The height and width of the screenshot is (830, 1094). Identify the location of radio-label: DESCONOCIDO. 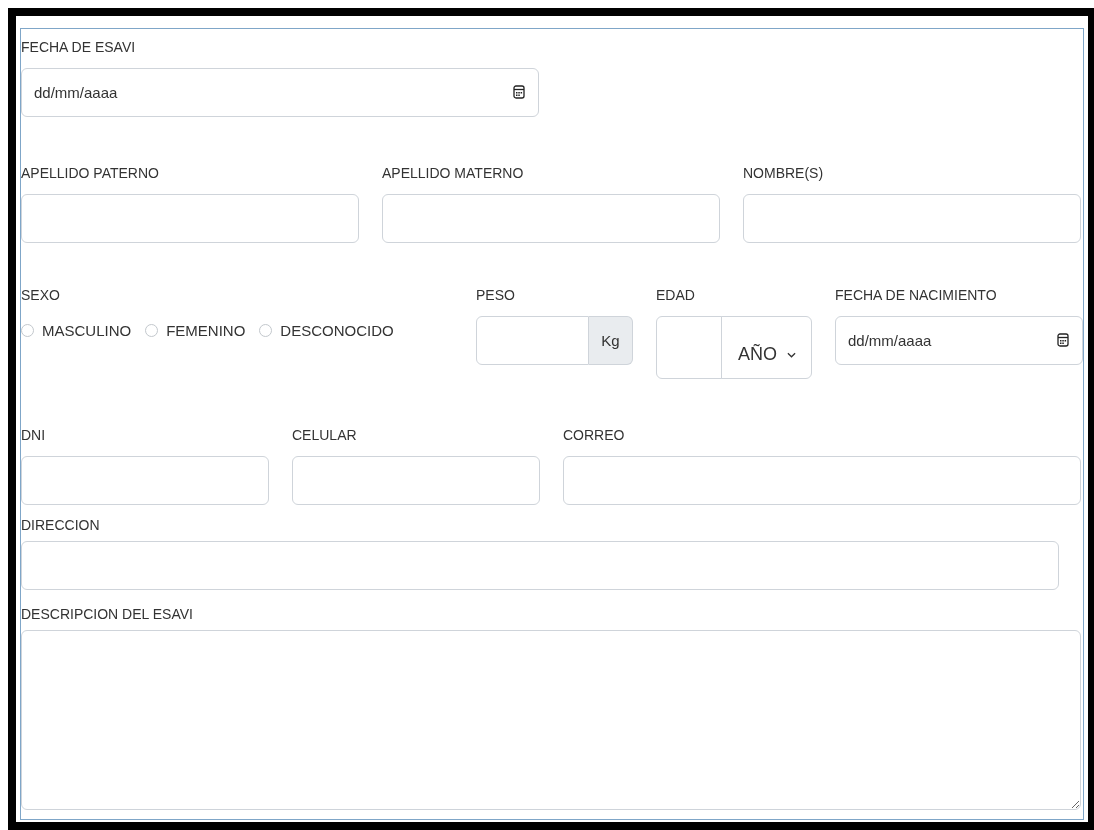
(337, 330).